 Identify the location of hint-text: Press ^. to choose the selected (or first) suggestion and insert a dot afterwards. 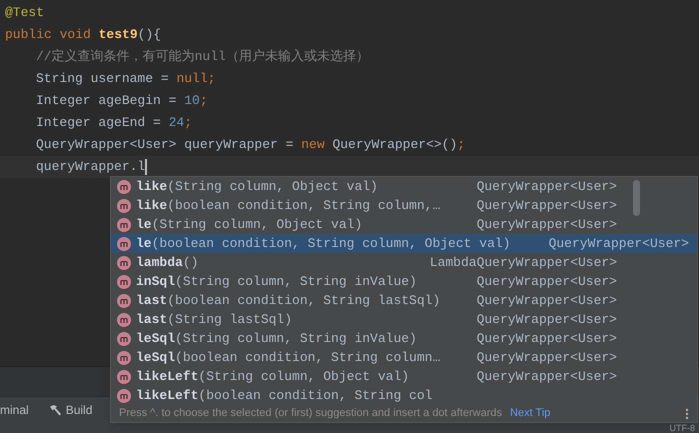
(310, 414).